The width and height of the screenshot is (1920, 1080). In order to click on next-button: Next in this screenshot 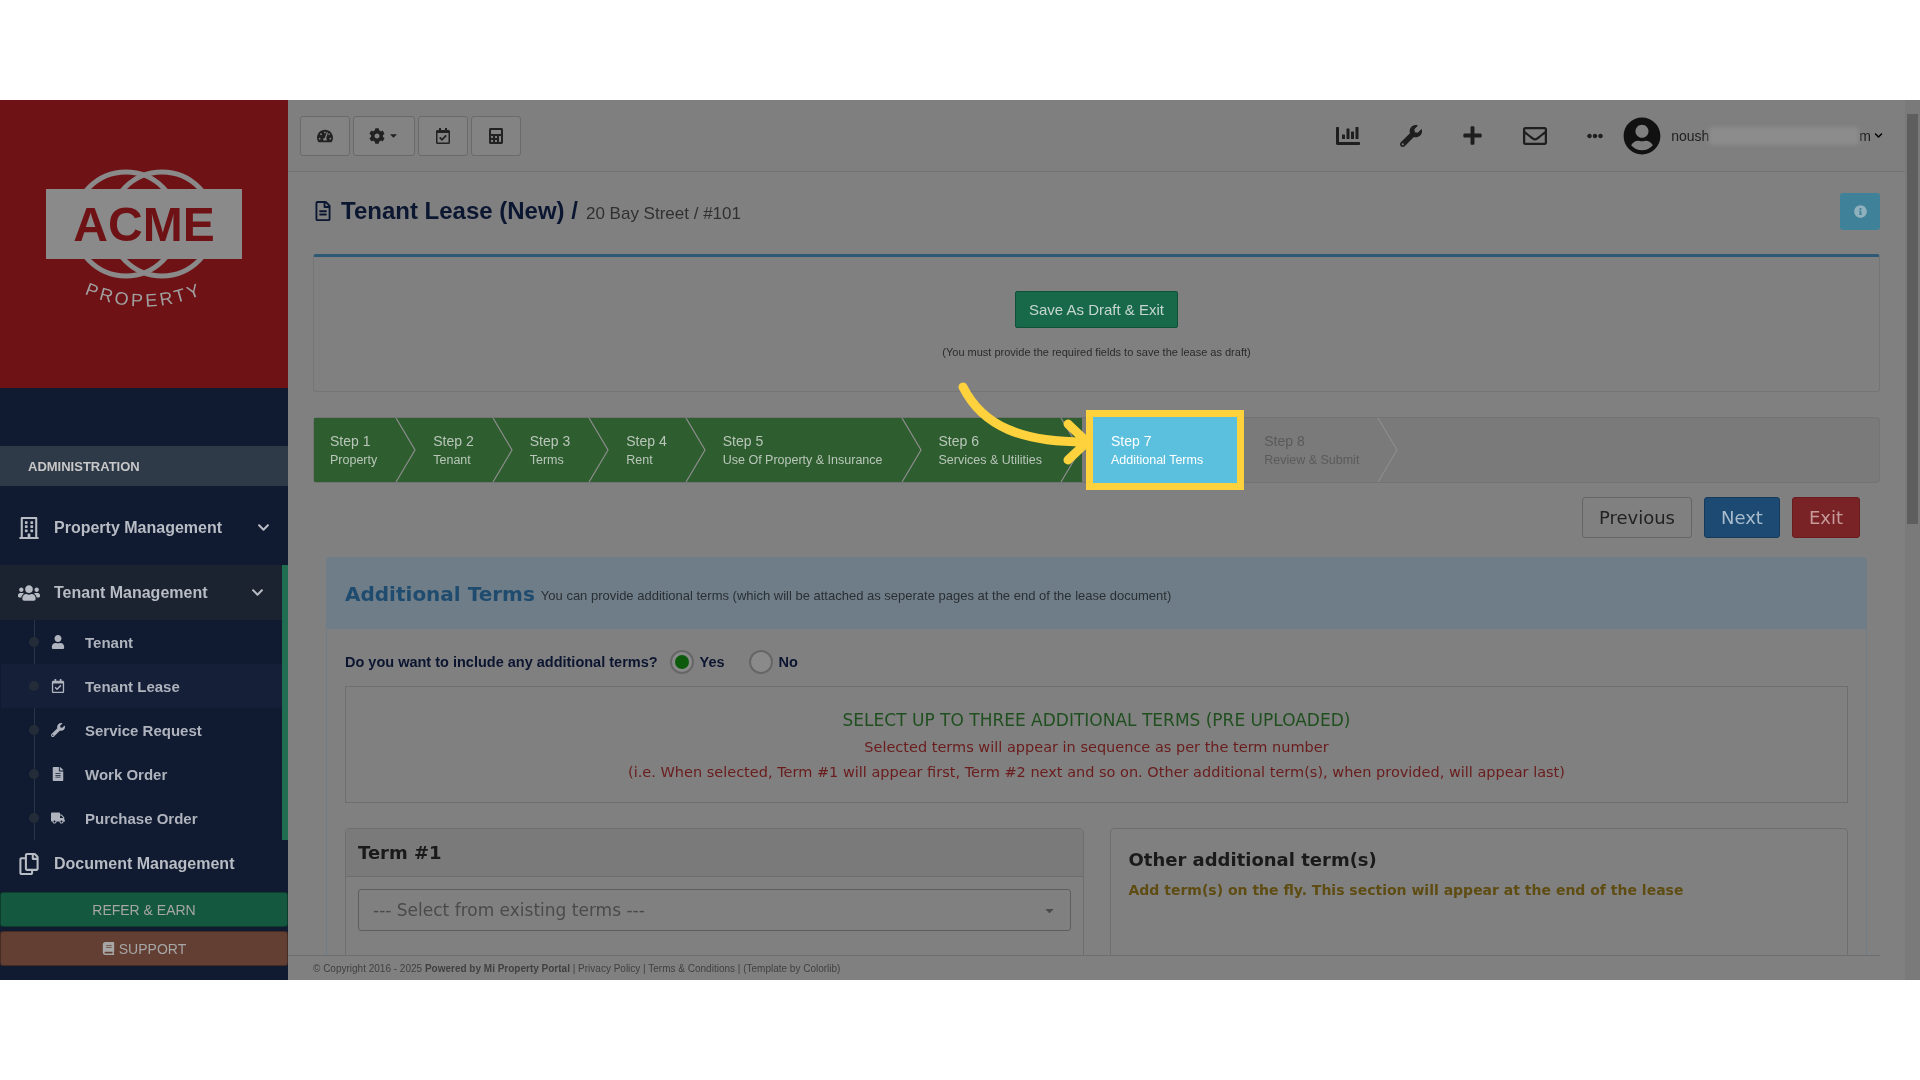, I will do `click(1741, 517)`.